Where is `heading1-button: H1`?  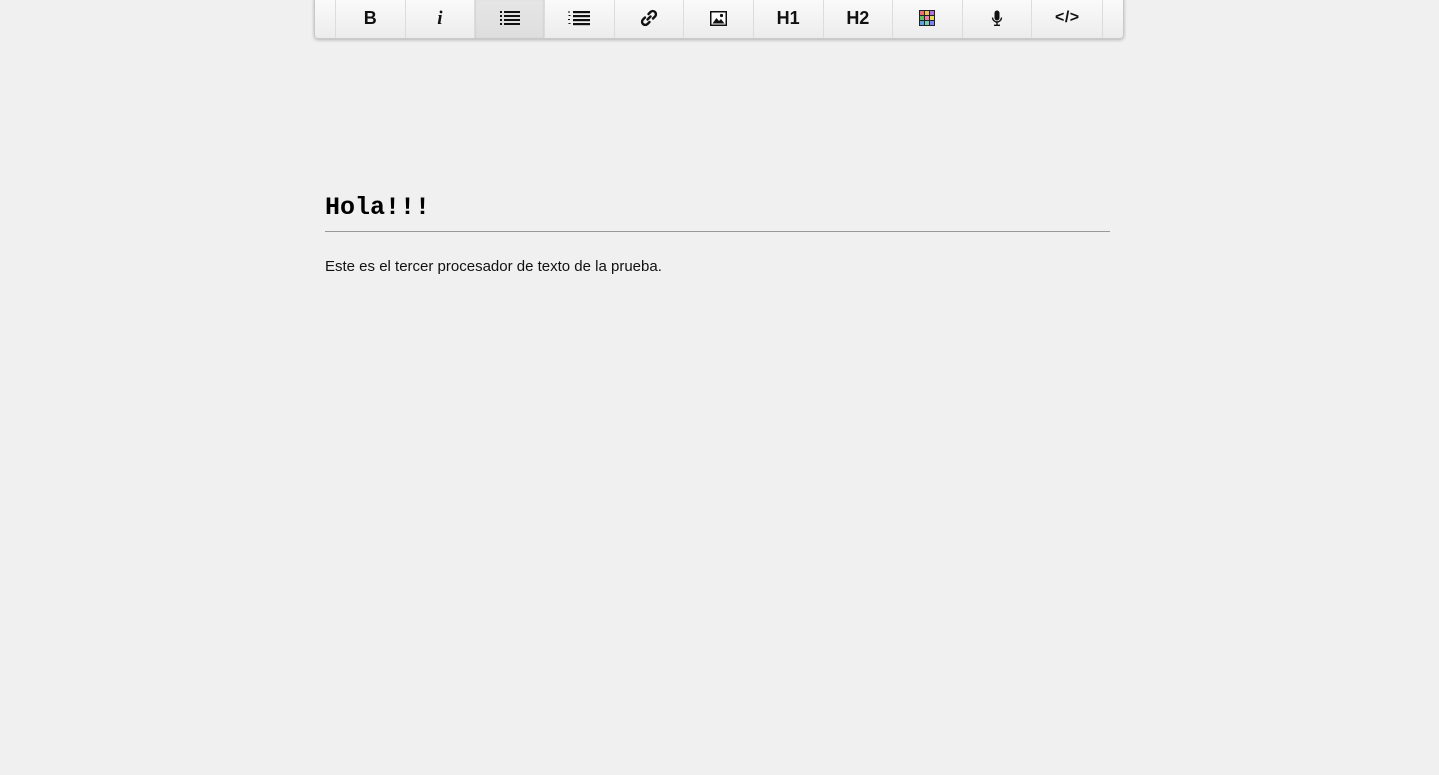
heading1-button: H1 is located at coordinates (789, 19).